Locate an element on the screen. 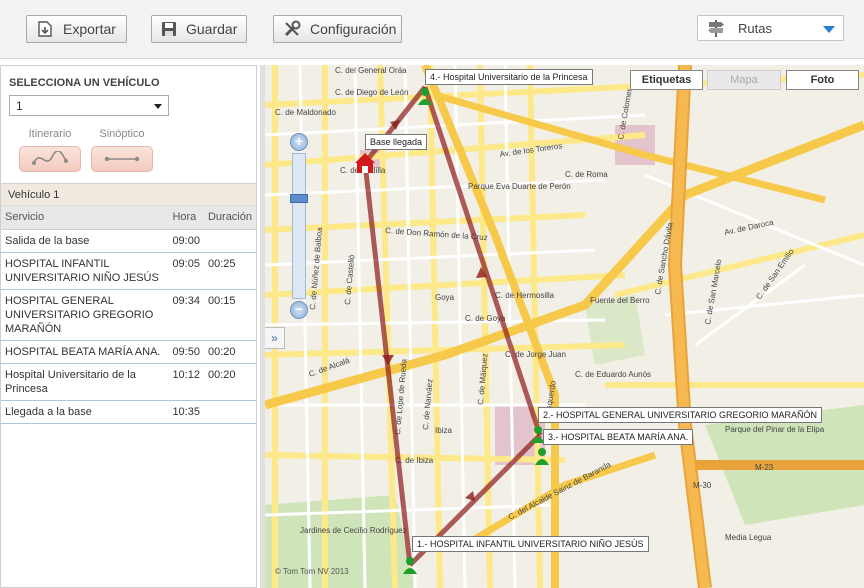 The height and width of the screenshot is (588, 864). street-label: Jardines de Cecilio Rodríguez is located at coordinates (353, 530).